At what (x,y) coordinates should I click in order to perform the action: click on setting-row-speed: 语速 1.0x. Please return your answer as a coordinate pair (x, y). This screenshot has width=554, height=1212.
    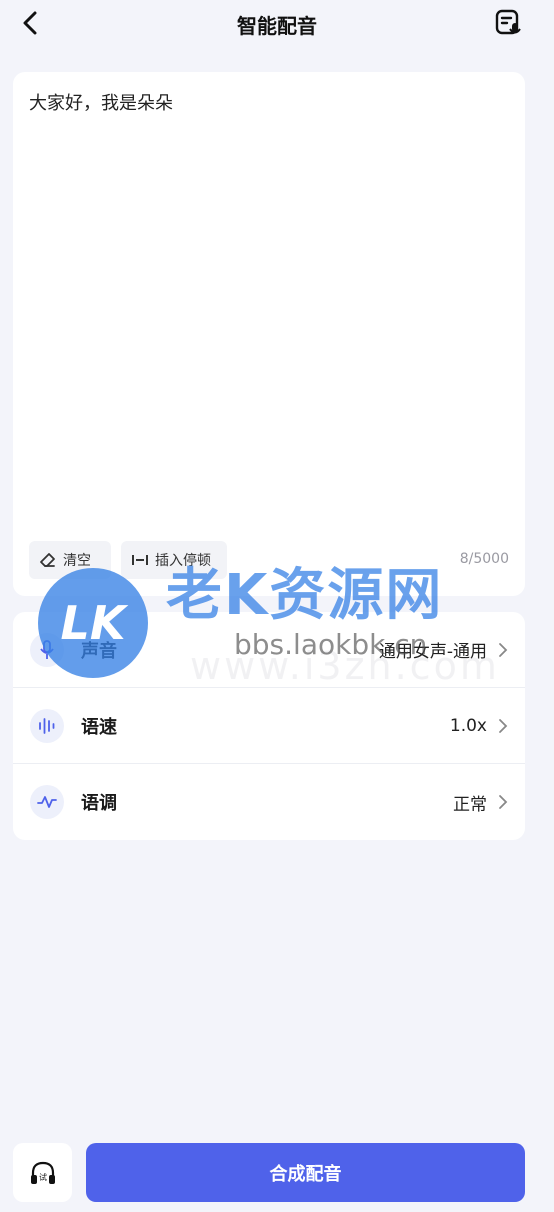
    Looking at the image, I should click on (269, 726).